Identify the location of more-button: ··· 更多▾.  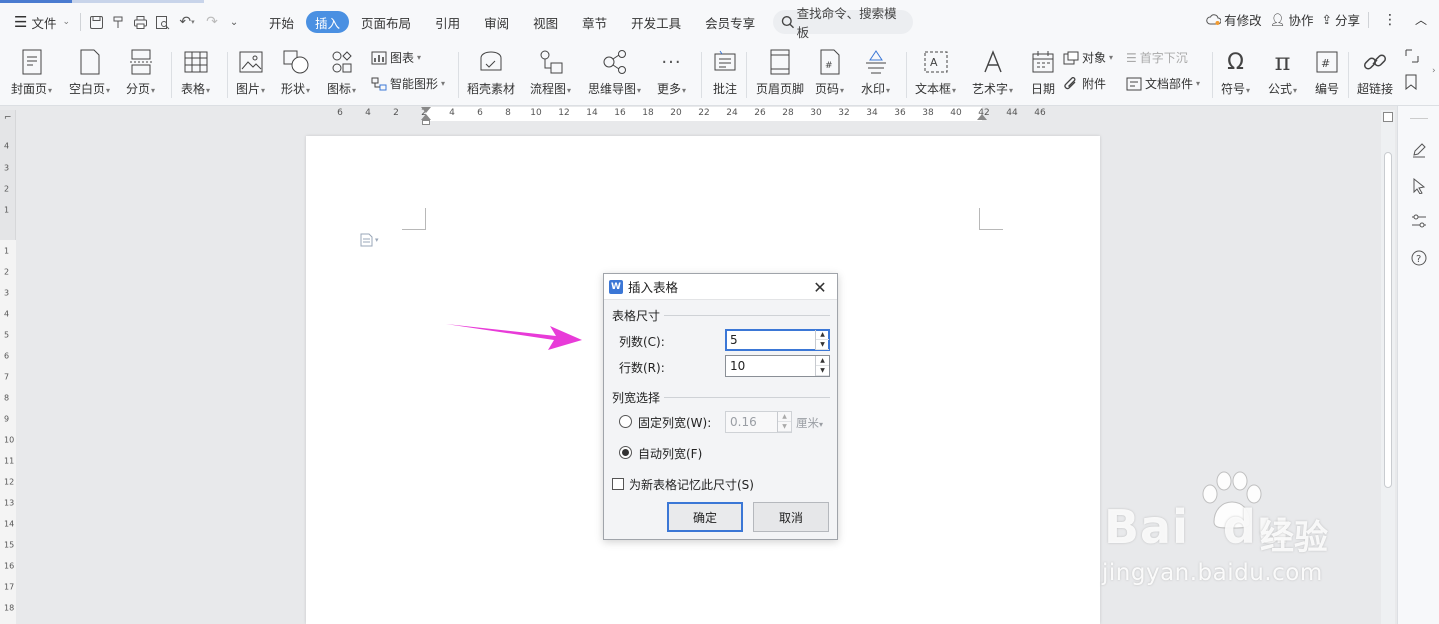
(671, 74).